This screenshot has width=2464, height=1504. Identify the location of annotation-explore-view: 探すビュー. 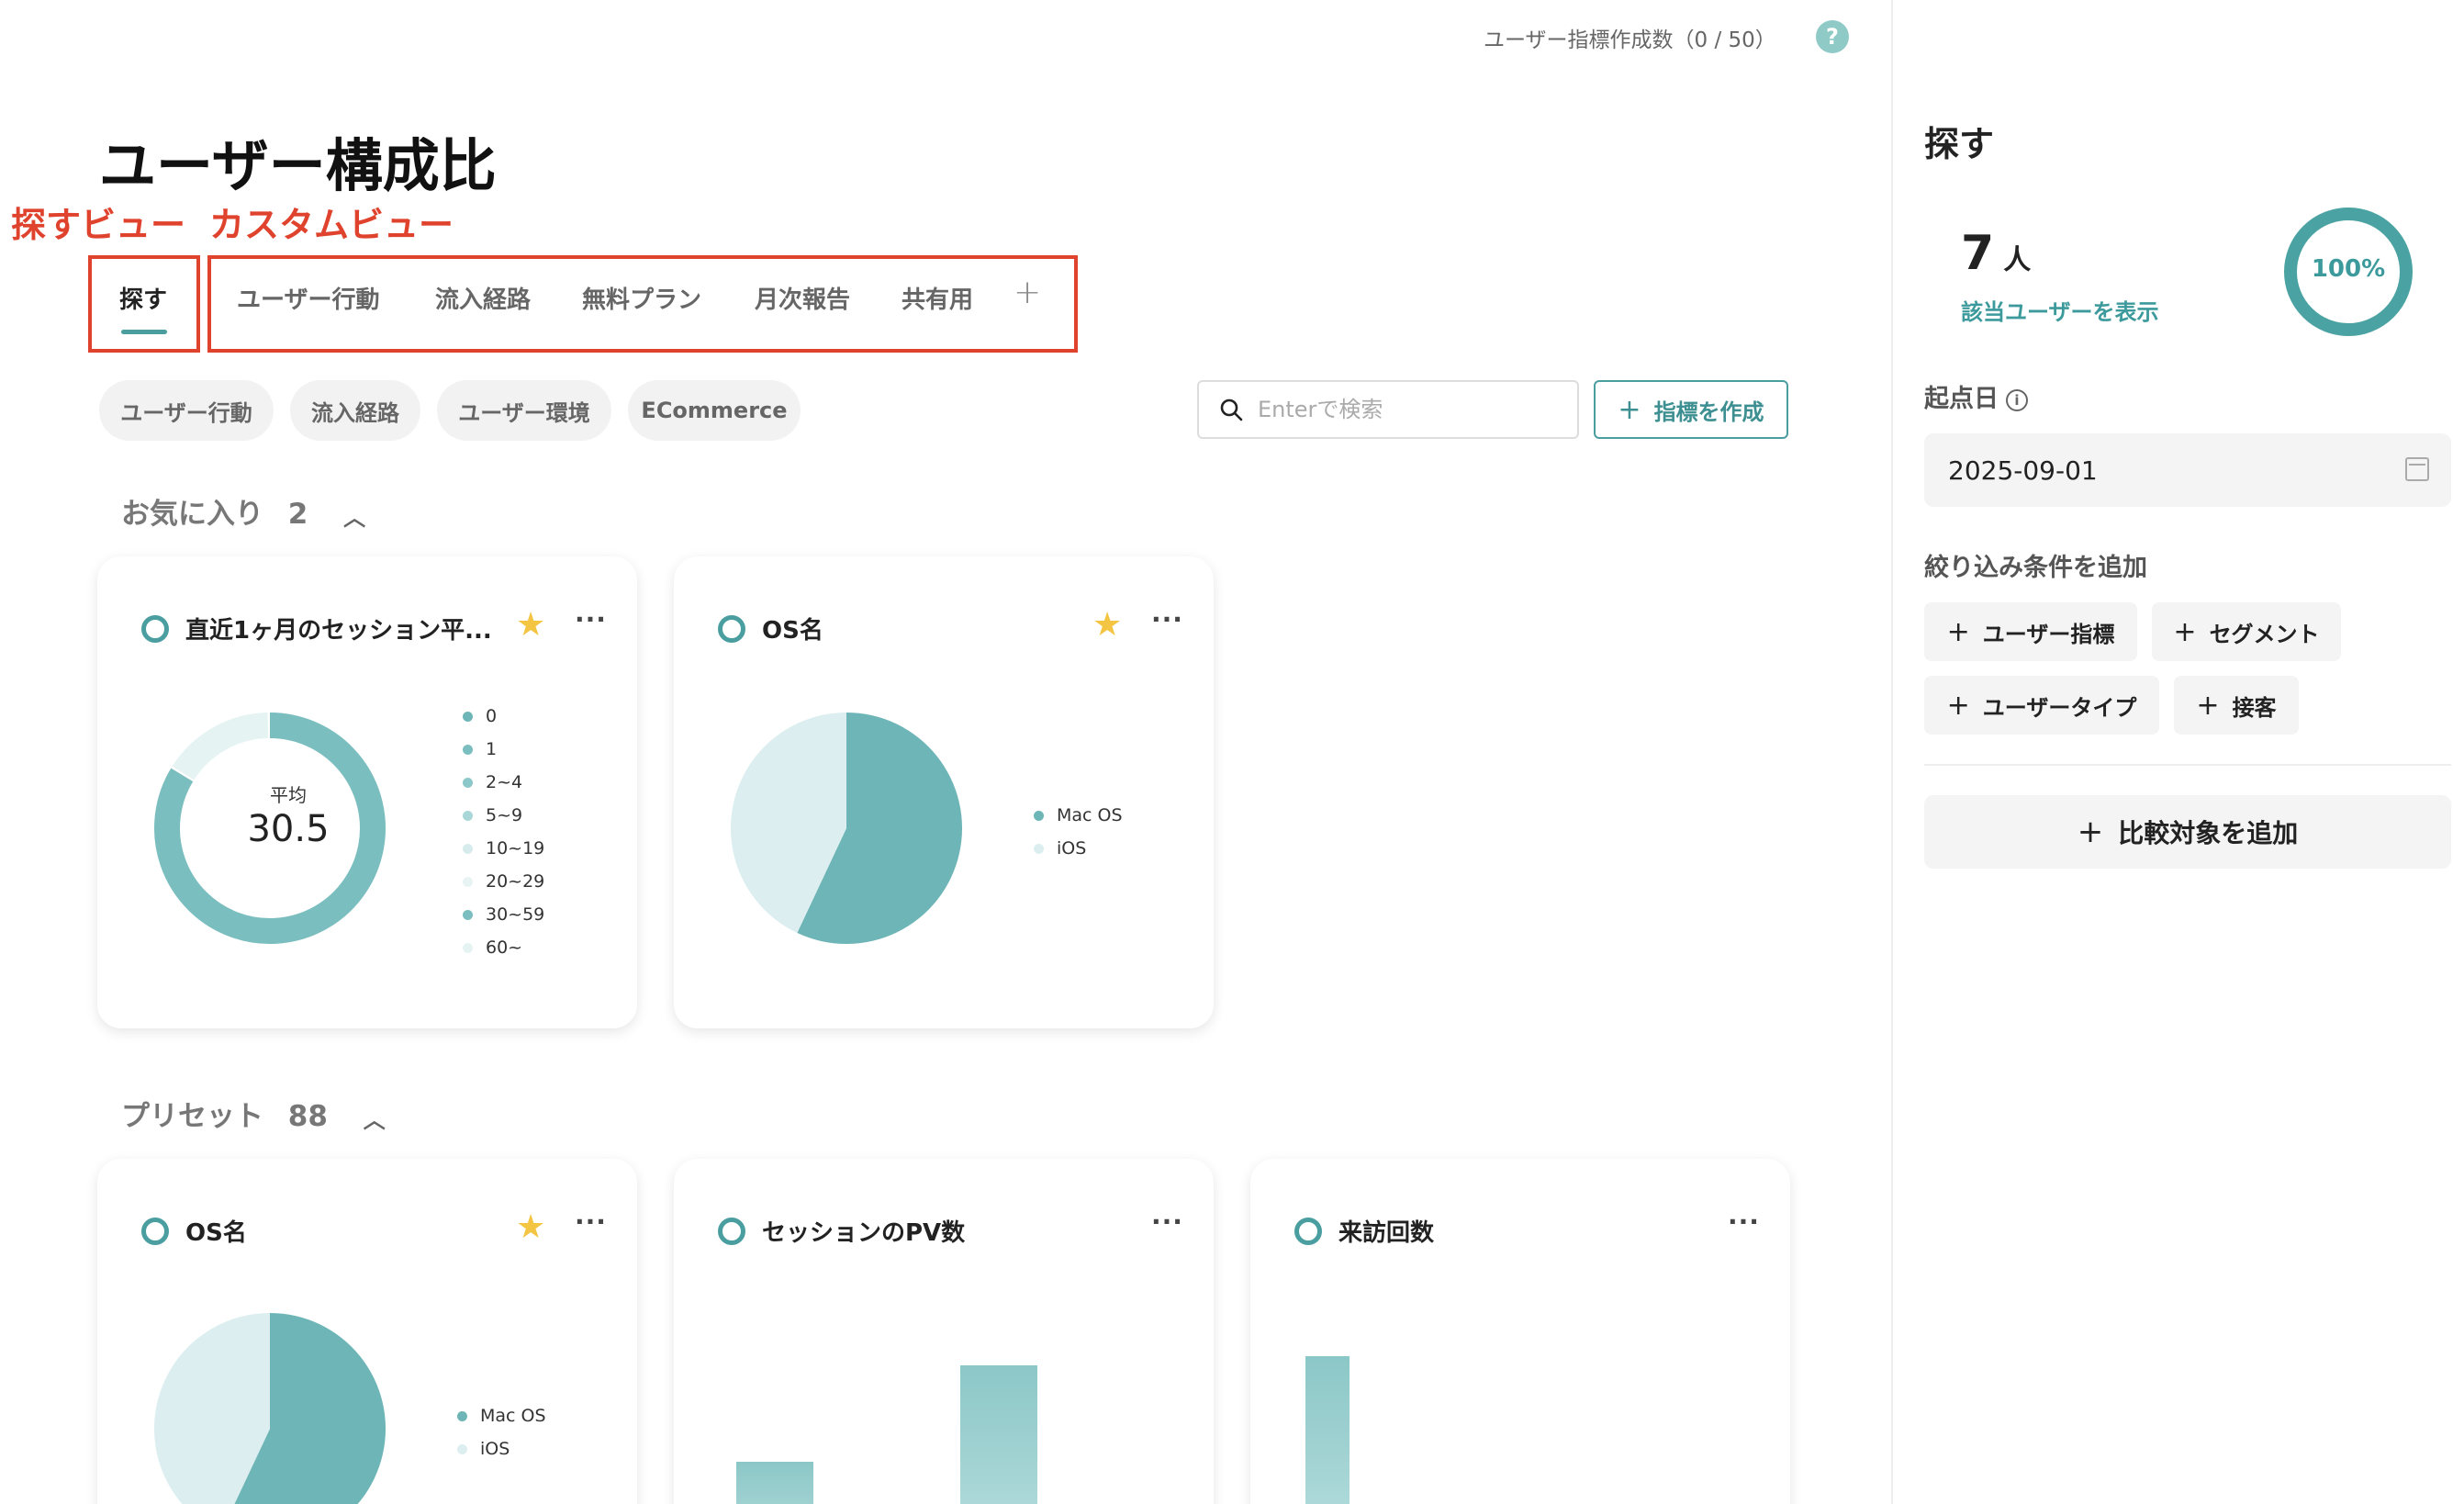
(98, 225).